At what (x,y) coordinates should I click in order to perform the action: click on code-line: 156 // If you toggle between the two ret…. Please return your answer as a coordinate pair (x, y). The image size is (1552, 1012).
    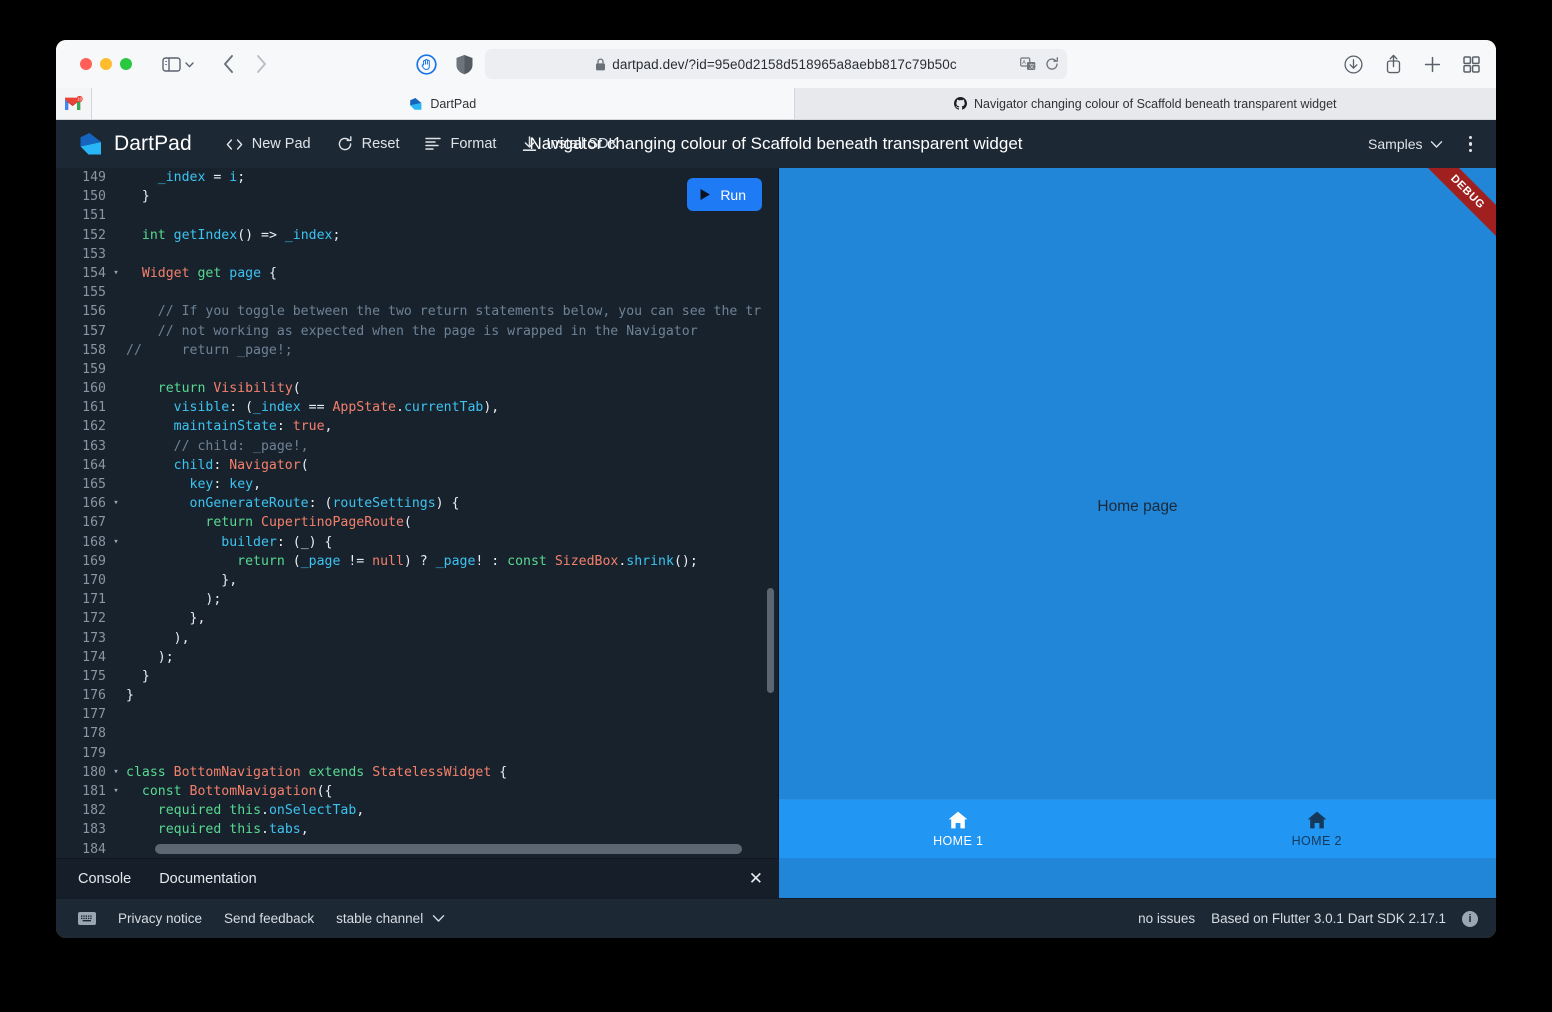
    Looking at the image, I should click on (417, 311).